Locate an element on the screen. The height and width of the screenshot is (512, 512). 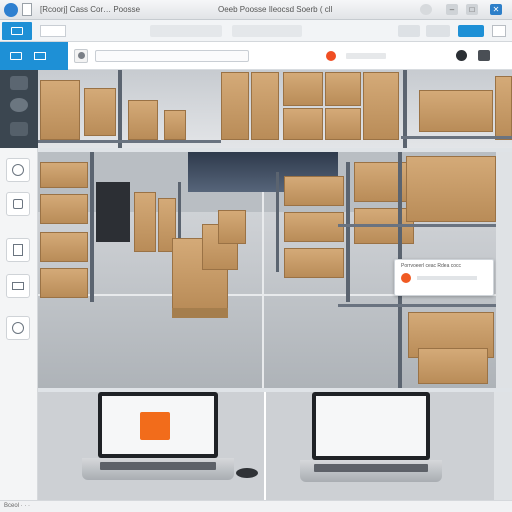
search-input is located at coordinates (172, 56).